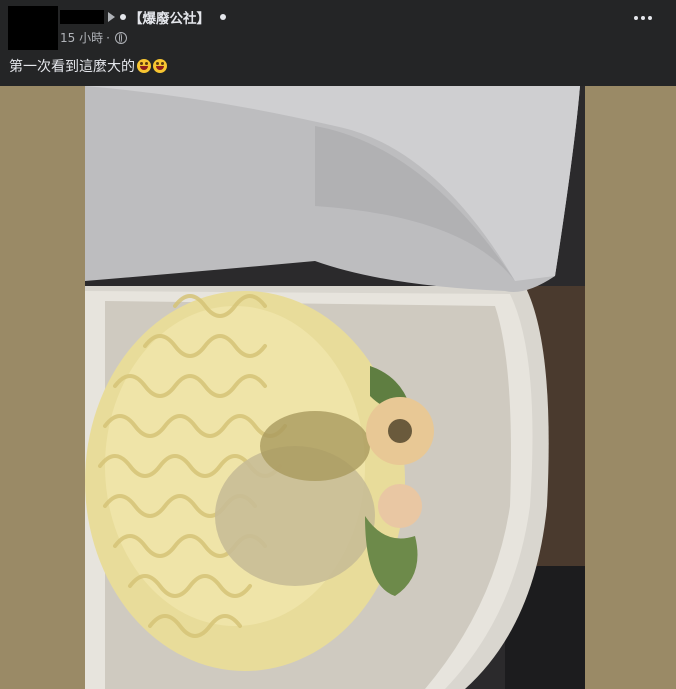  I want to click on post-meta: 15 小時 ·, so click(93, 37).